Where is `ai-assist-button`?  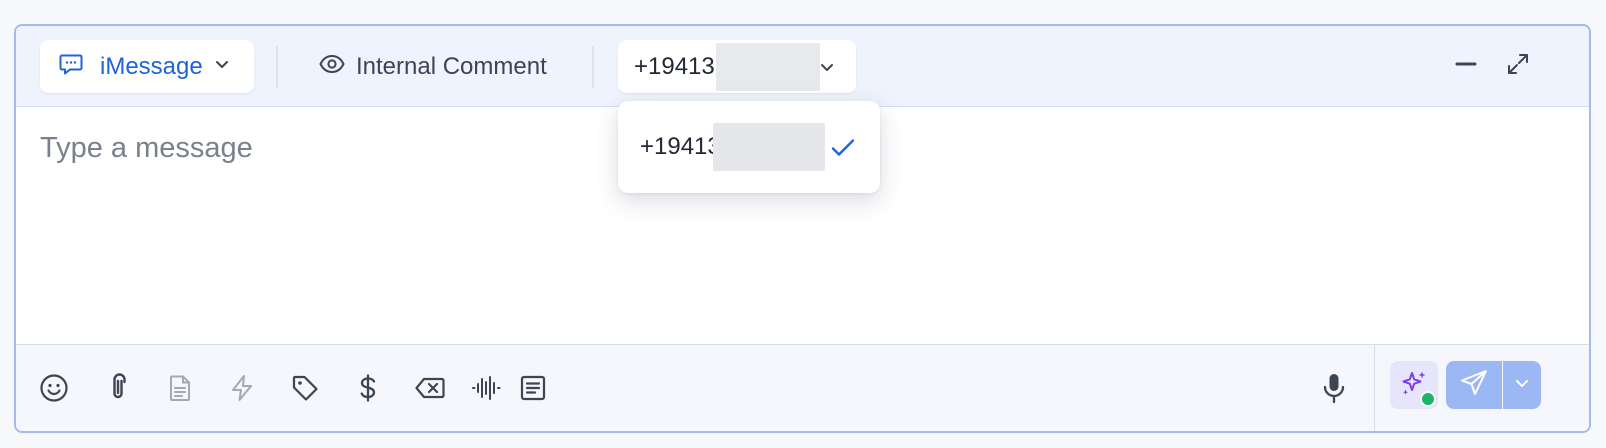 ai-assist-button is located at coordinates (1414, 385).